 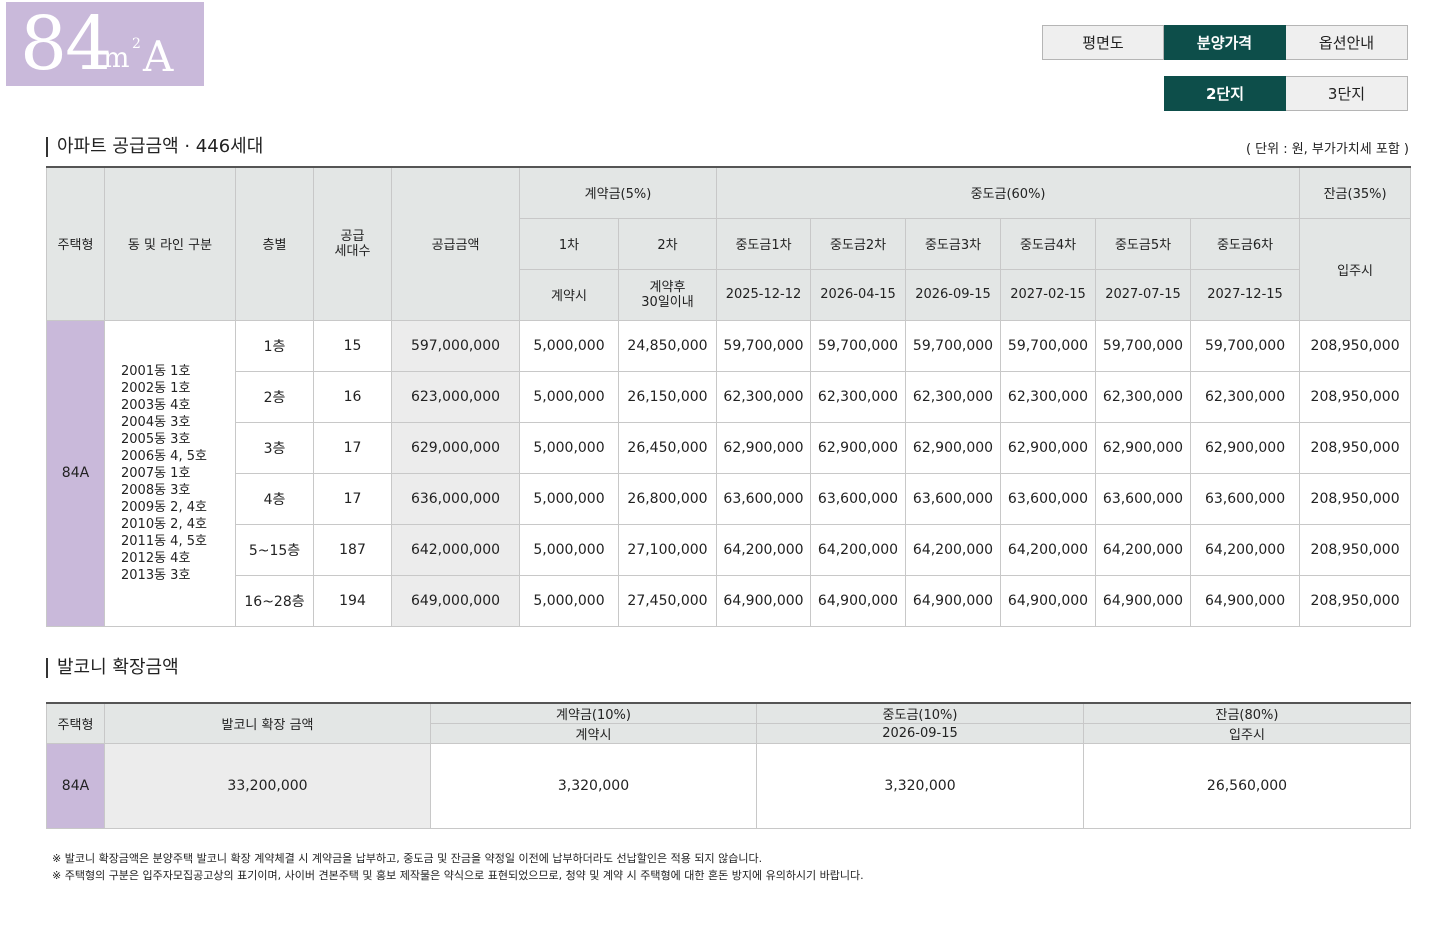 I want to click on price-cell: 642,000,000, so click(x=455, y=549).